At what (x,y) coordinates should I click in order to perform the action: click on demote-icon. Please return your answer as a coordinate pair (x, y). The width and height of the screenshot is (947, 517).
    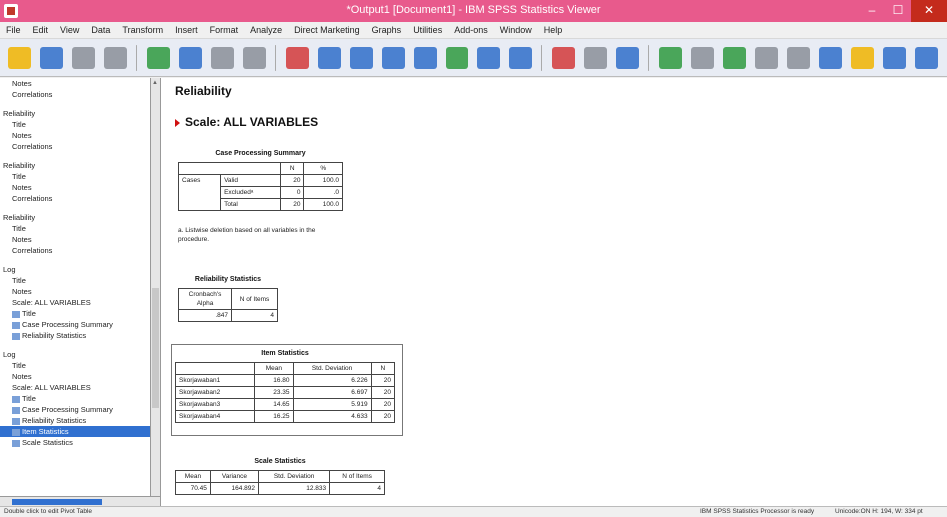
    Looking at the image, I should click on (703, 57).